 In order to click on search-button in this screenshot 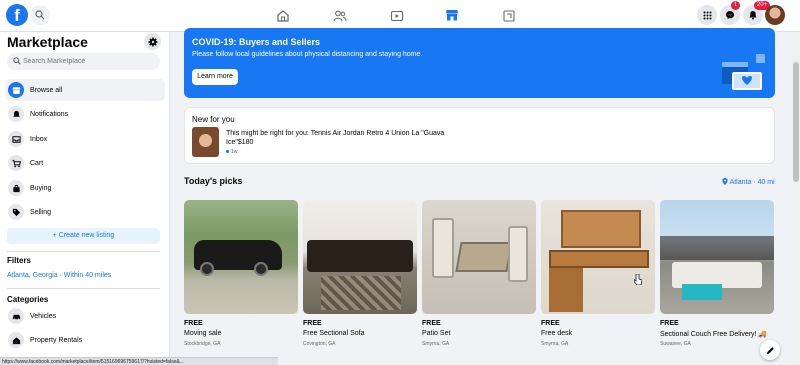, I will do `click(40, 15)`.